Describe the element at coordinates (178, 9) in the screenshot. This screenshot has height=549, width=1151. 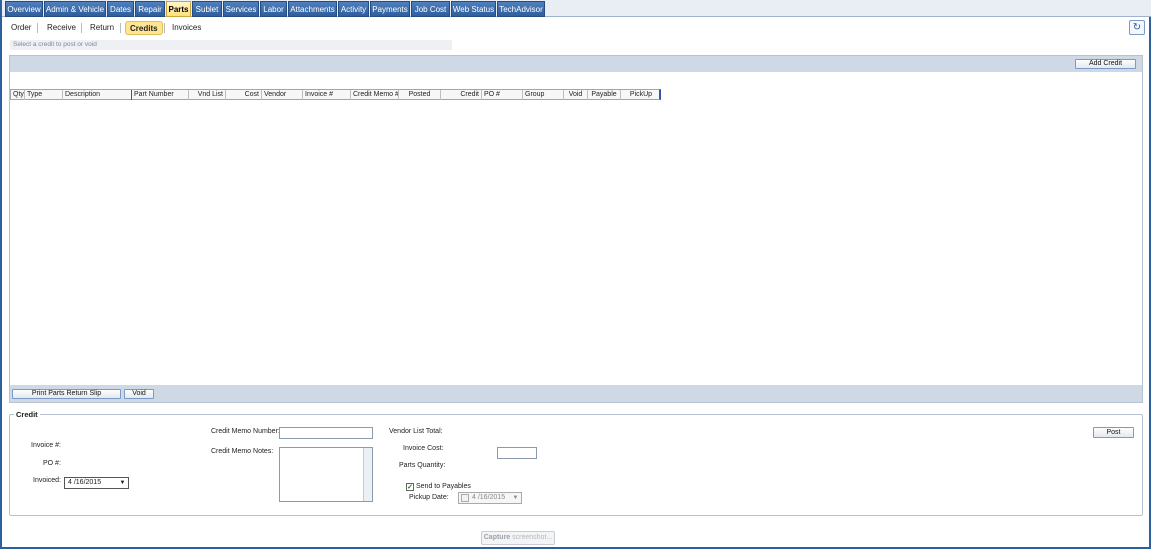
I see `tab-parts: Parts` at that location.